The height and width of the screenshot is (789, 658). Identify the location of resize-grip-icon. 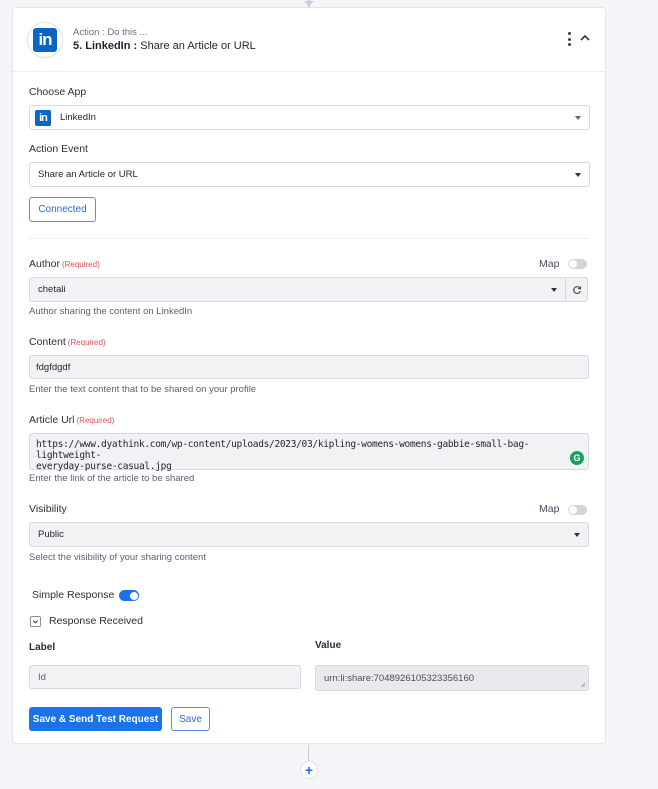
(583, 685).